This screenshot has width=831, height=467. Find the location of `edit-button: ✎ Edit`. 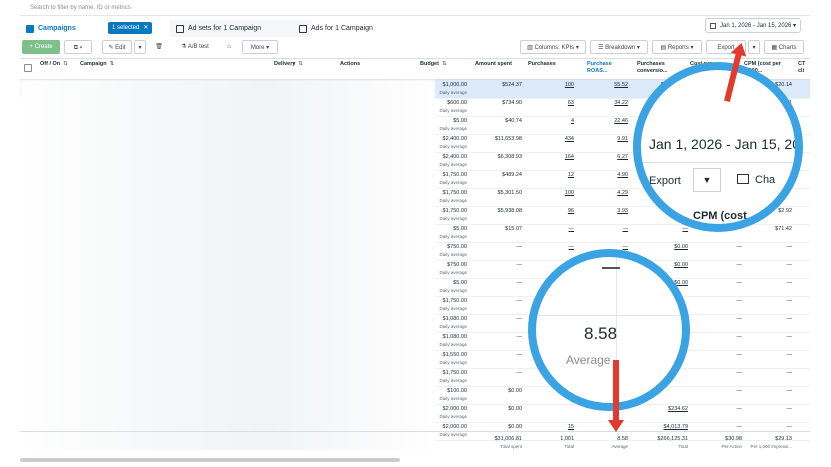

edit-button: ✎ Edit is located at coordinates (117, 47).